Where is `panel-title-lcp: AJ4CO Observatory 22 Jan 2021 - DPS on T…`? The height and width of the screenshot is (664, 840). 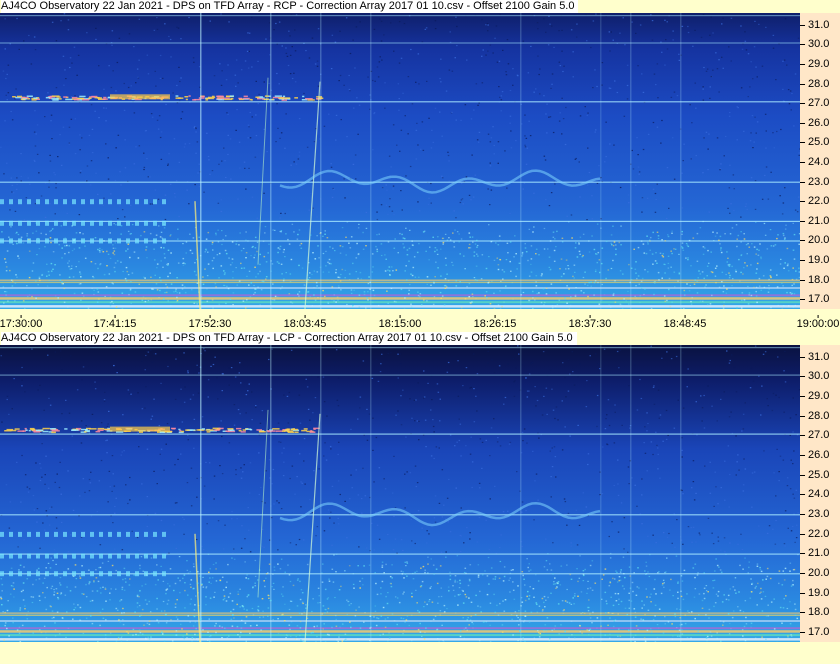 panel-title-lcp: AJ4CO Observatory 22 Jan 2021 - DPS on T… is located at coordinates (289, 338).